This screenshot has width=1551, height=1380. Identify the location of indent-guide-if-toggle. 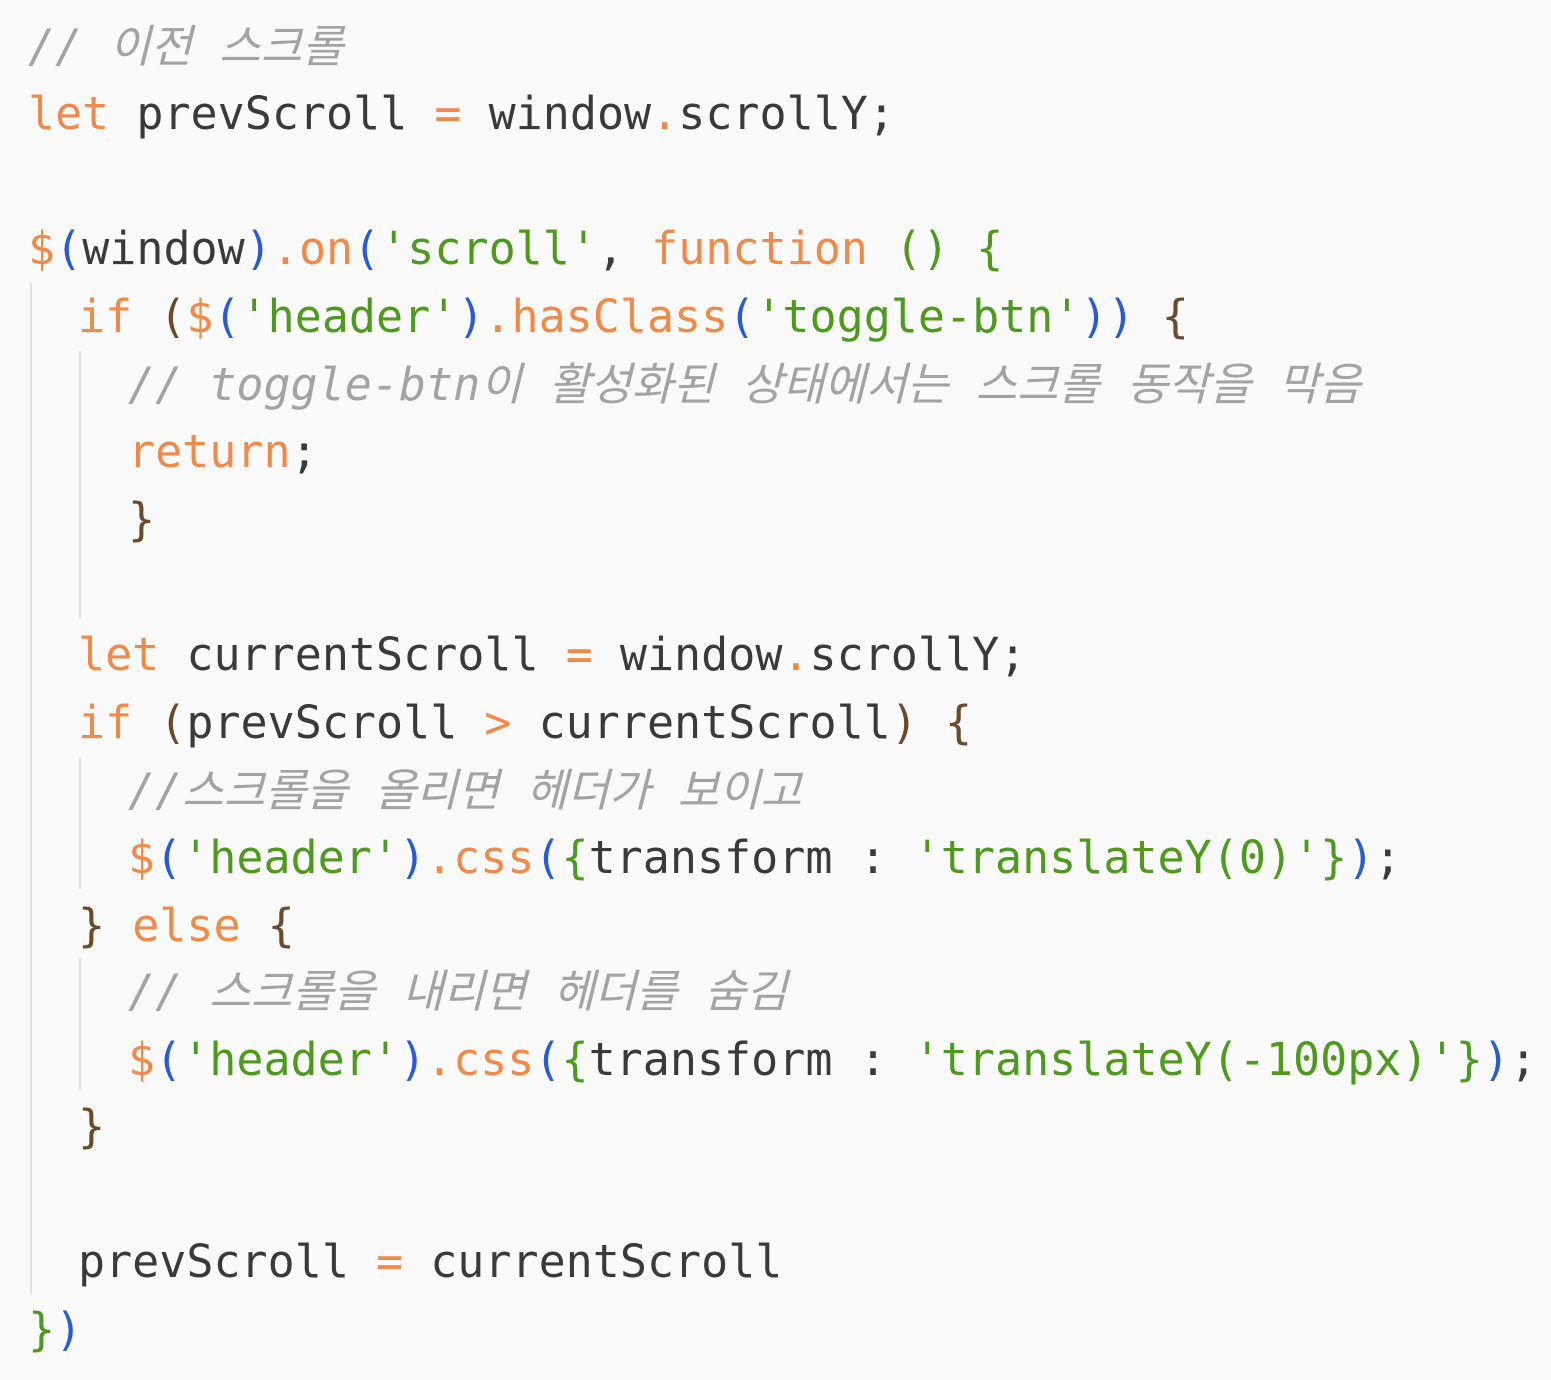
(80, 485).